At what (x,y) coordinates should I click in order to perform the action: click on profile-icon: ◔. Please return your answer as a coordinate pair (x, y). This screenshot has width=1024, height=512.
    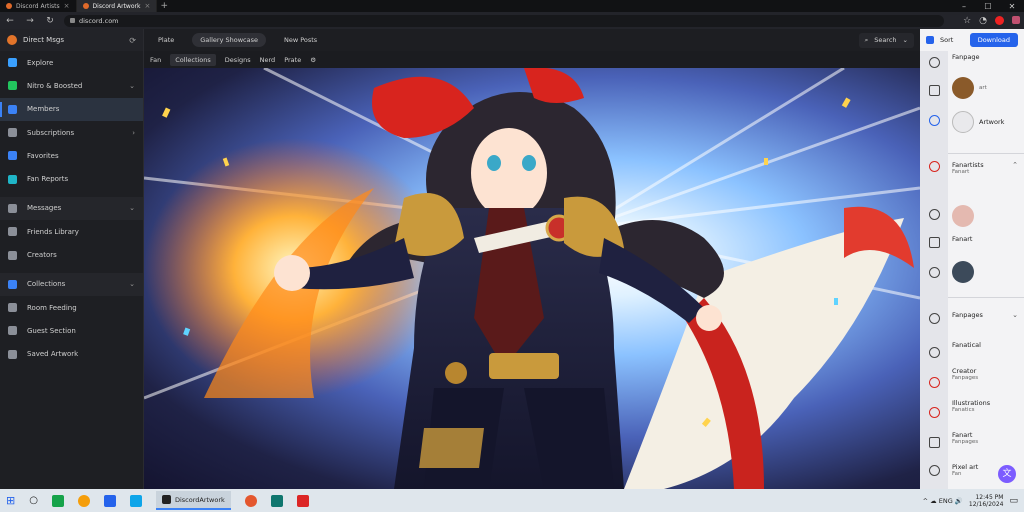
    Looking at the image, I should click on (983, 21).